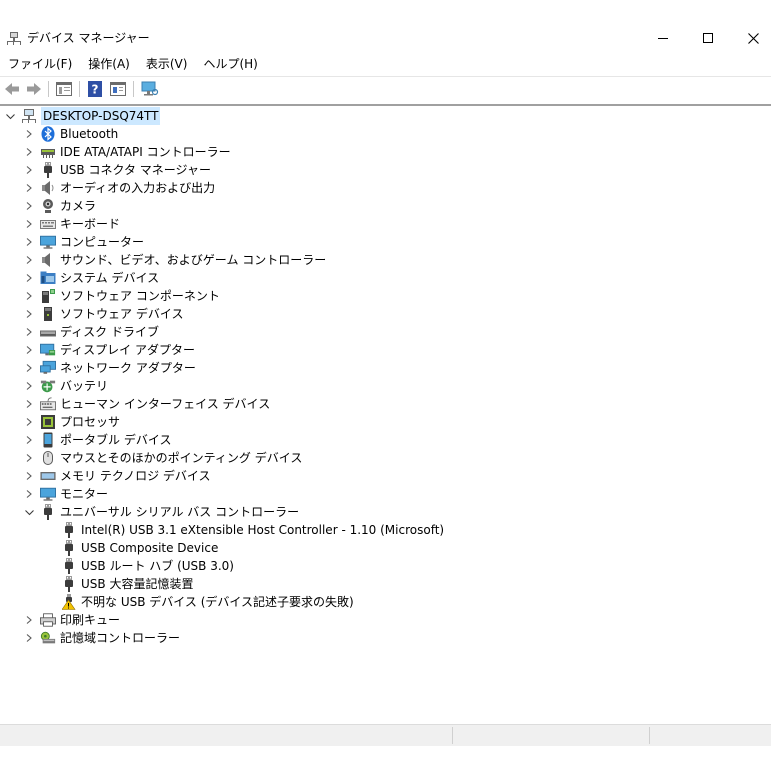  What do you see at coordinates (117, 476) in the screenshot?
I see `tree-category: メモリ テクノロジ デバイス` at bounding box center [117, 476].